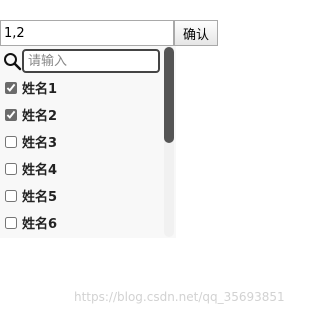 Image resolution: width=323 pixels, height=316 pixels. What do you see at coordinates (82, 168) in the screenshot?
I see `option-item: 姓名4` at bounding box center [82, 168].